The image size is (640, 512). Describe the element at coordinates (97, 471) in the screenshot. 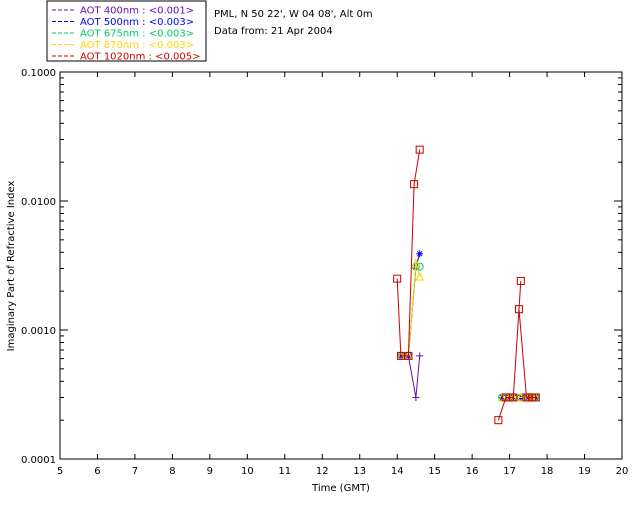

I see `x-tick-label: 6` at that location.